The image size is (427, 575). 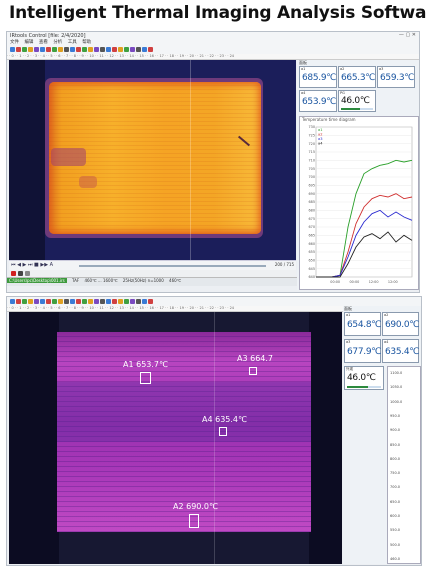 I want to click on reading-value: 46.0℃, so click(x=361, y=378).